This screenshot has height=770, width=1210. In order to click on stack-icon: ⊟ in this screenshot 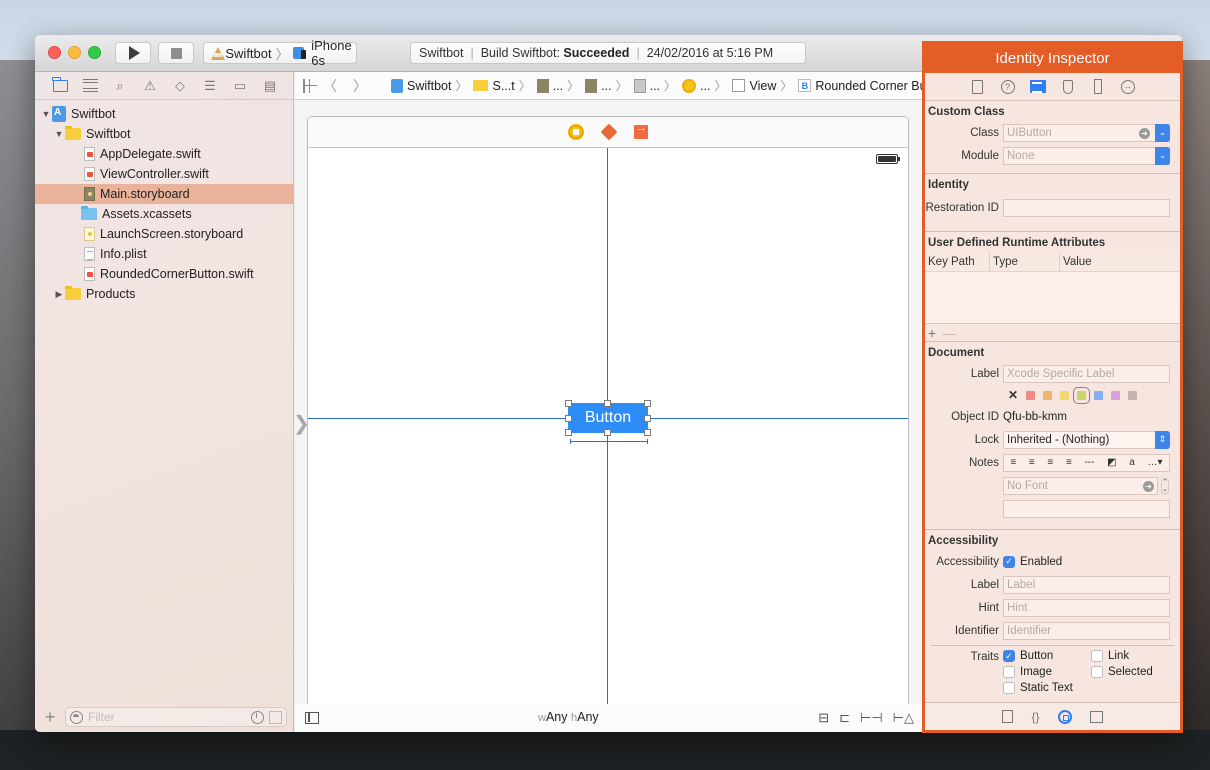, I will do `click(823, 718)`.